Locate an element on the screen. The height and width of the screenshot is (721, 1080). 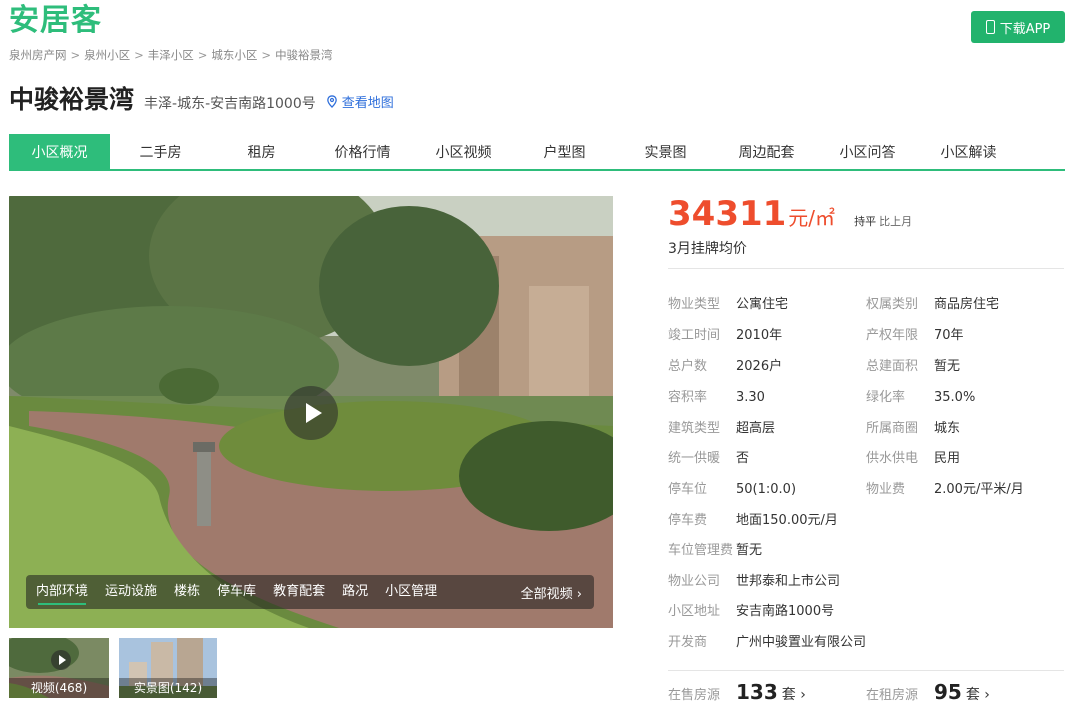
detail-developer: 开发商 广州中骏置业有限公司 is located at coordinates (767, 640).